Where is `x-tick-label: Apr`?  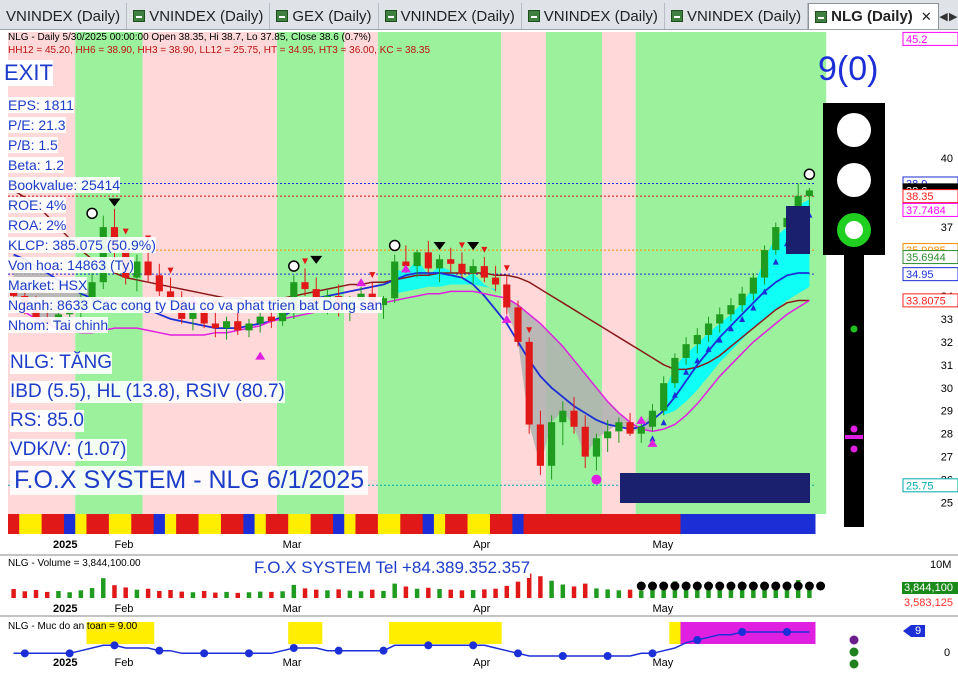
x-tick-label: Apr is located at coordinates (481, 663).